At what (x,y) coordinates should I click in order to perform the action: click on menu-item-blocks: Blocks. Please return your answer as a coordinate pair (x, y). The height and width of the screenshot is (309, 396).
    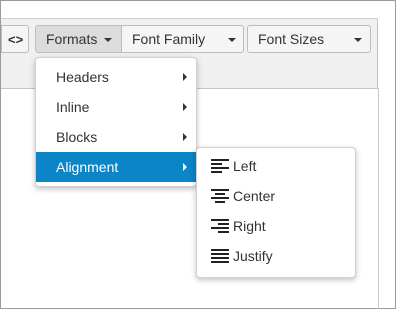
    Looking at the image, I should click on (116, 137).